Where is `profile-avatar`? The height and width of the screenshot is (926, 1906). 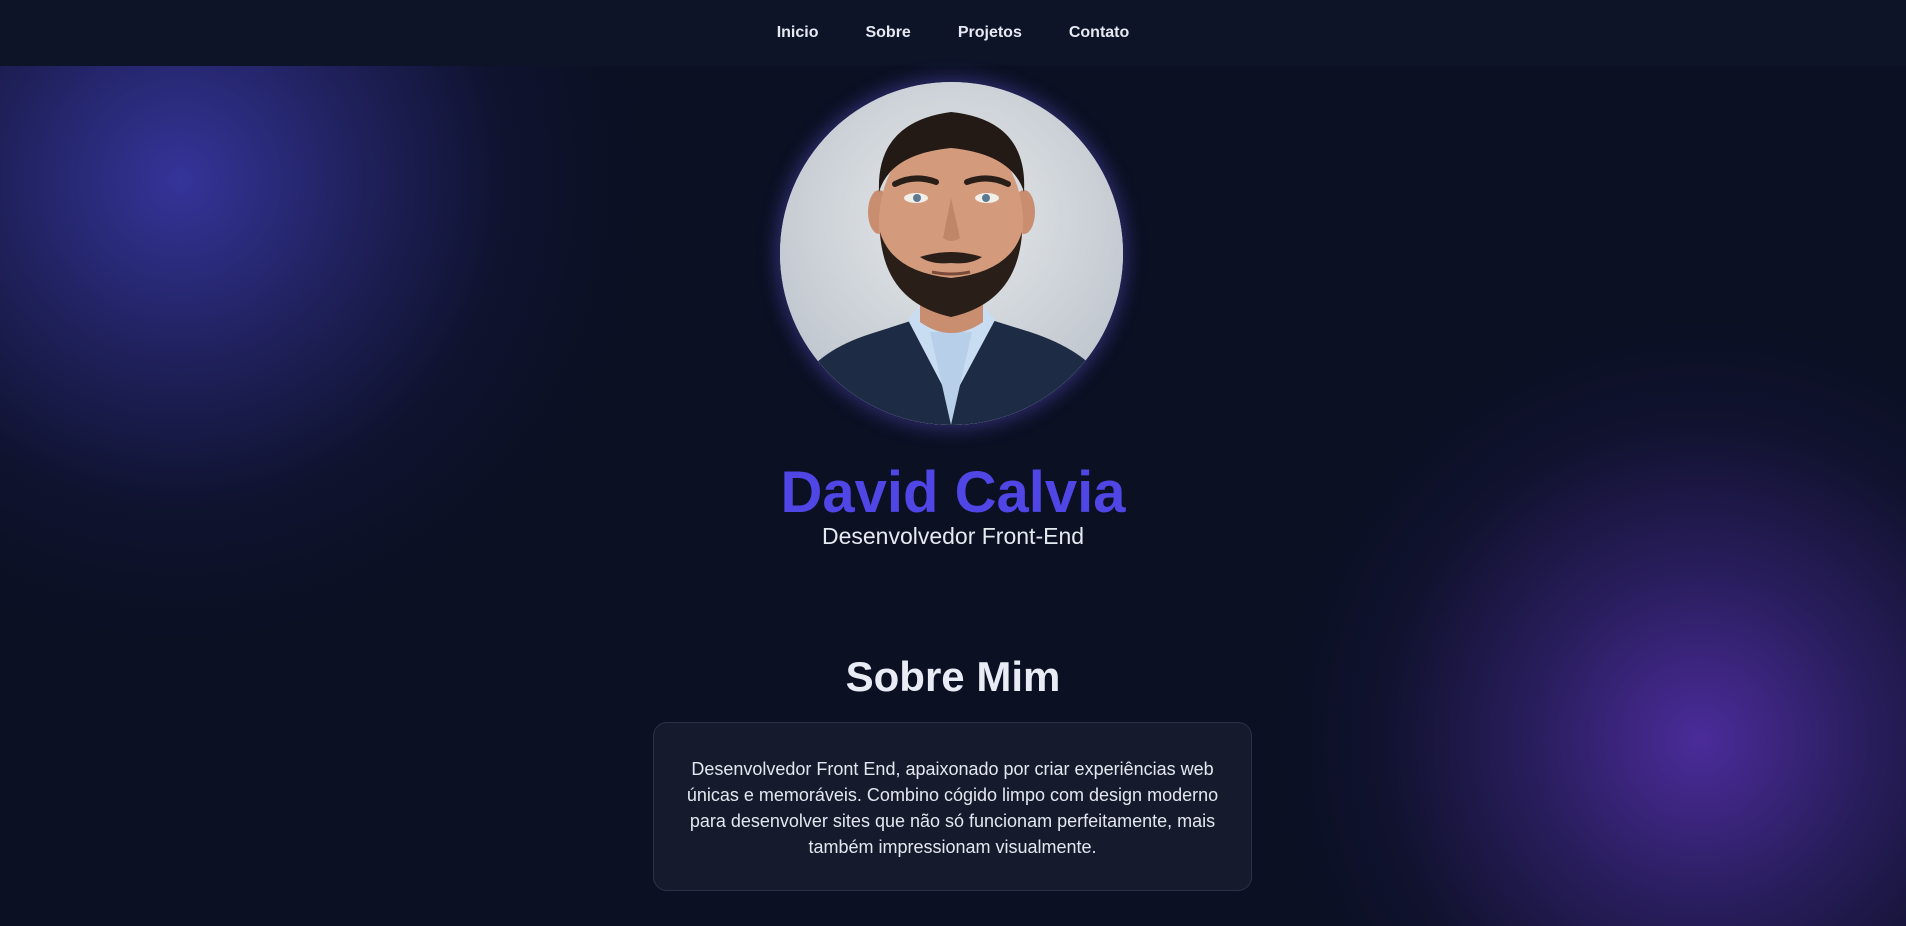
profile-avatar is located at coordinates (951, 253).